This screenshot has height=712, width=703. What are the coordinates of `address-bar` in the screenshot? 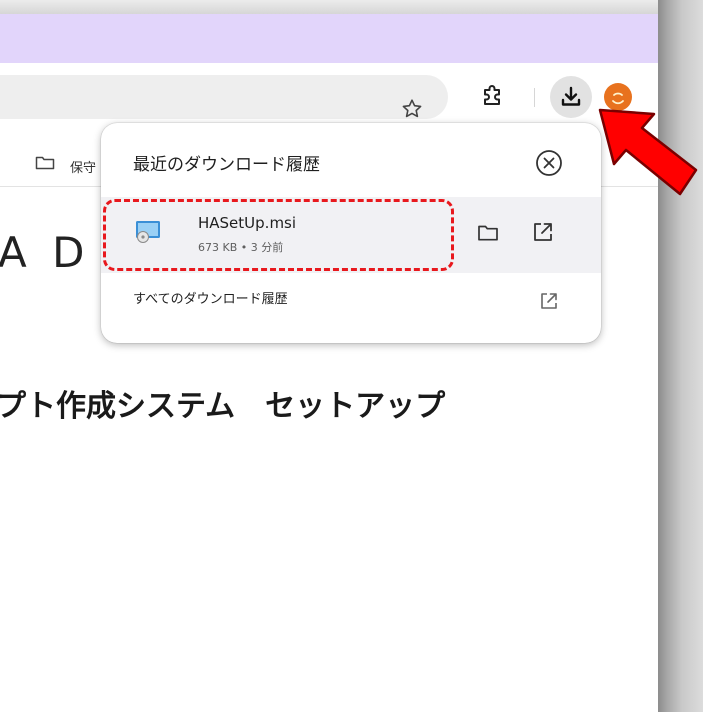 It's located at (224, 97).